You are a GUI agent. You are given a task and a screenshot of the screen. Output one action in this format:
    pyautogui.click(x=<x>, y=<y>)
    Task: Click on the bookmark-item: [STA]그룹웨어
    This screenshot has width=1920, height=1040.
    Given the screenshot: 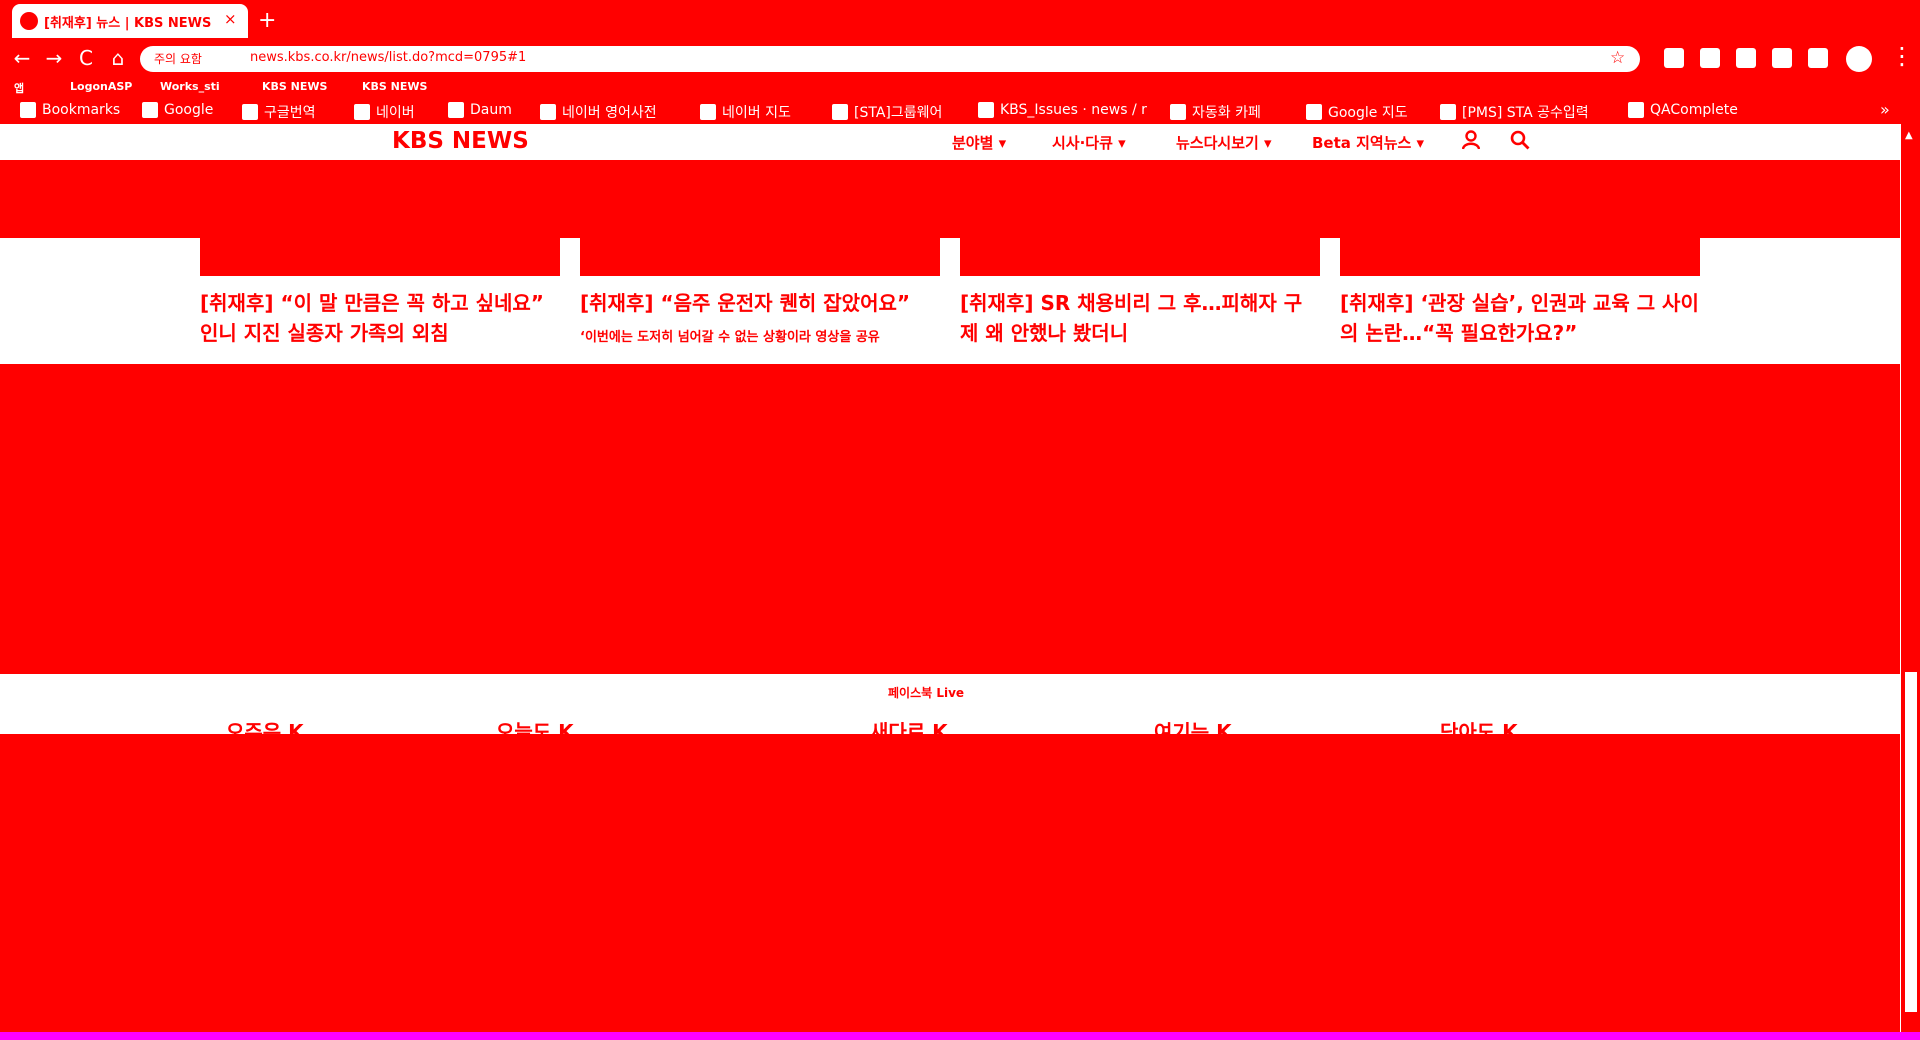 What is the action you would take?
    pyautogui.click(x=887, y=112)
    